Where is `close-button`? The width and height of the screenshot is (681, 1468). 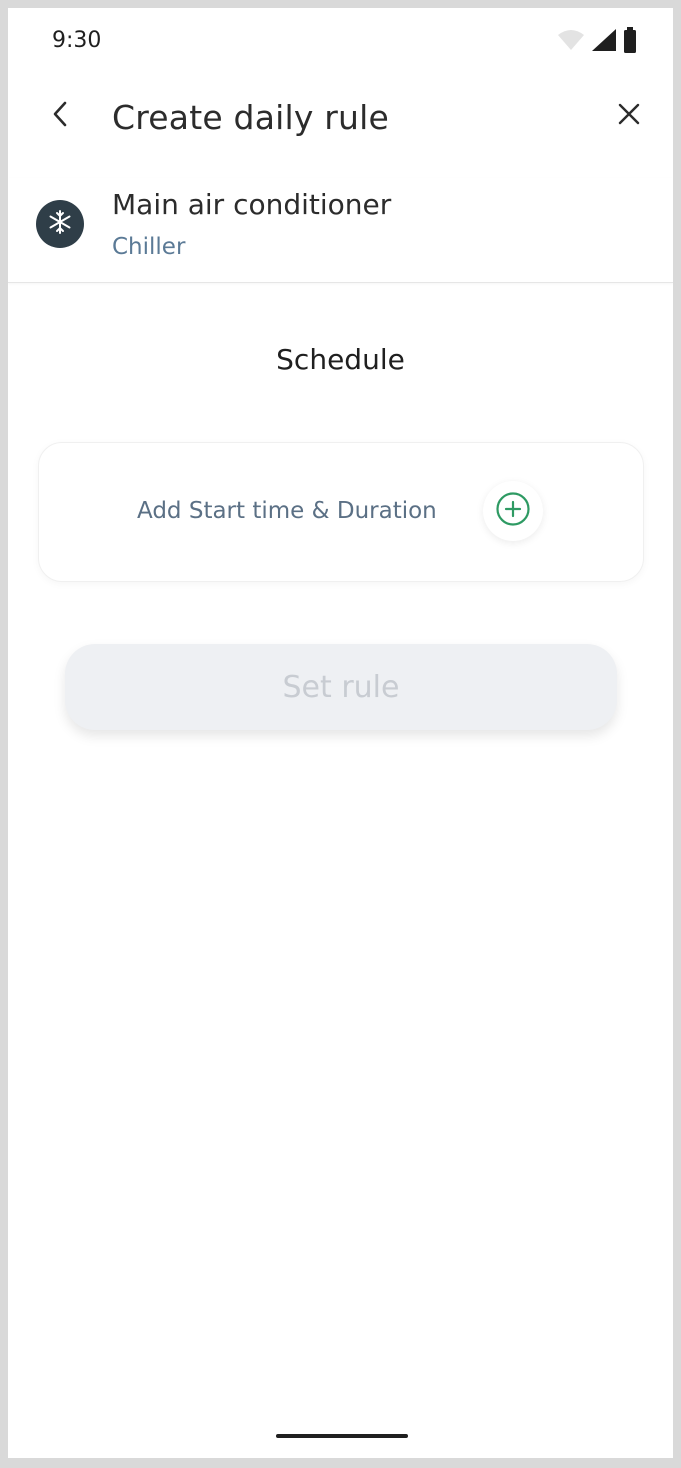 close-button is located at coordinates (629, 116).